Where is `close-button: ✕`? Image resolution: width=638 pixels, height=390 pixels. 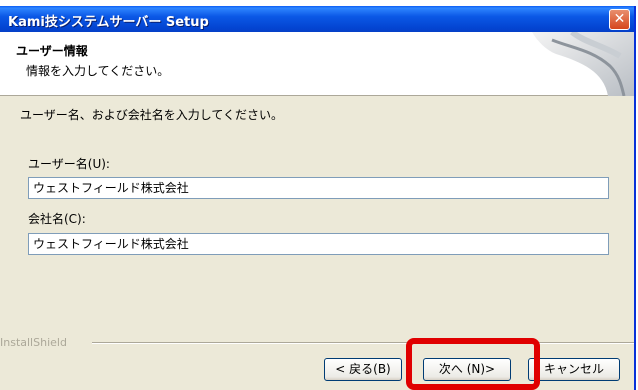 close-button: ✕ is located at coordinates (619, 19).